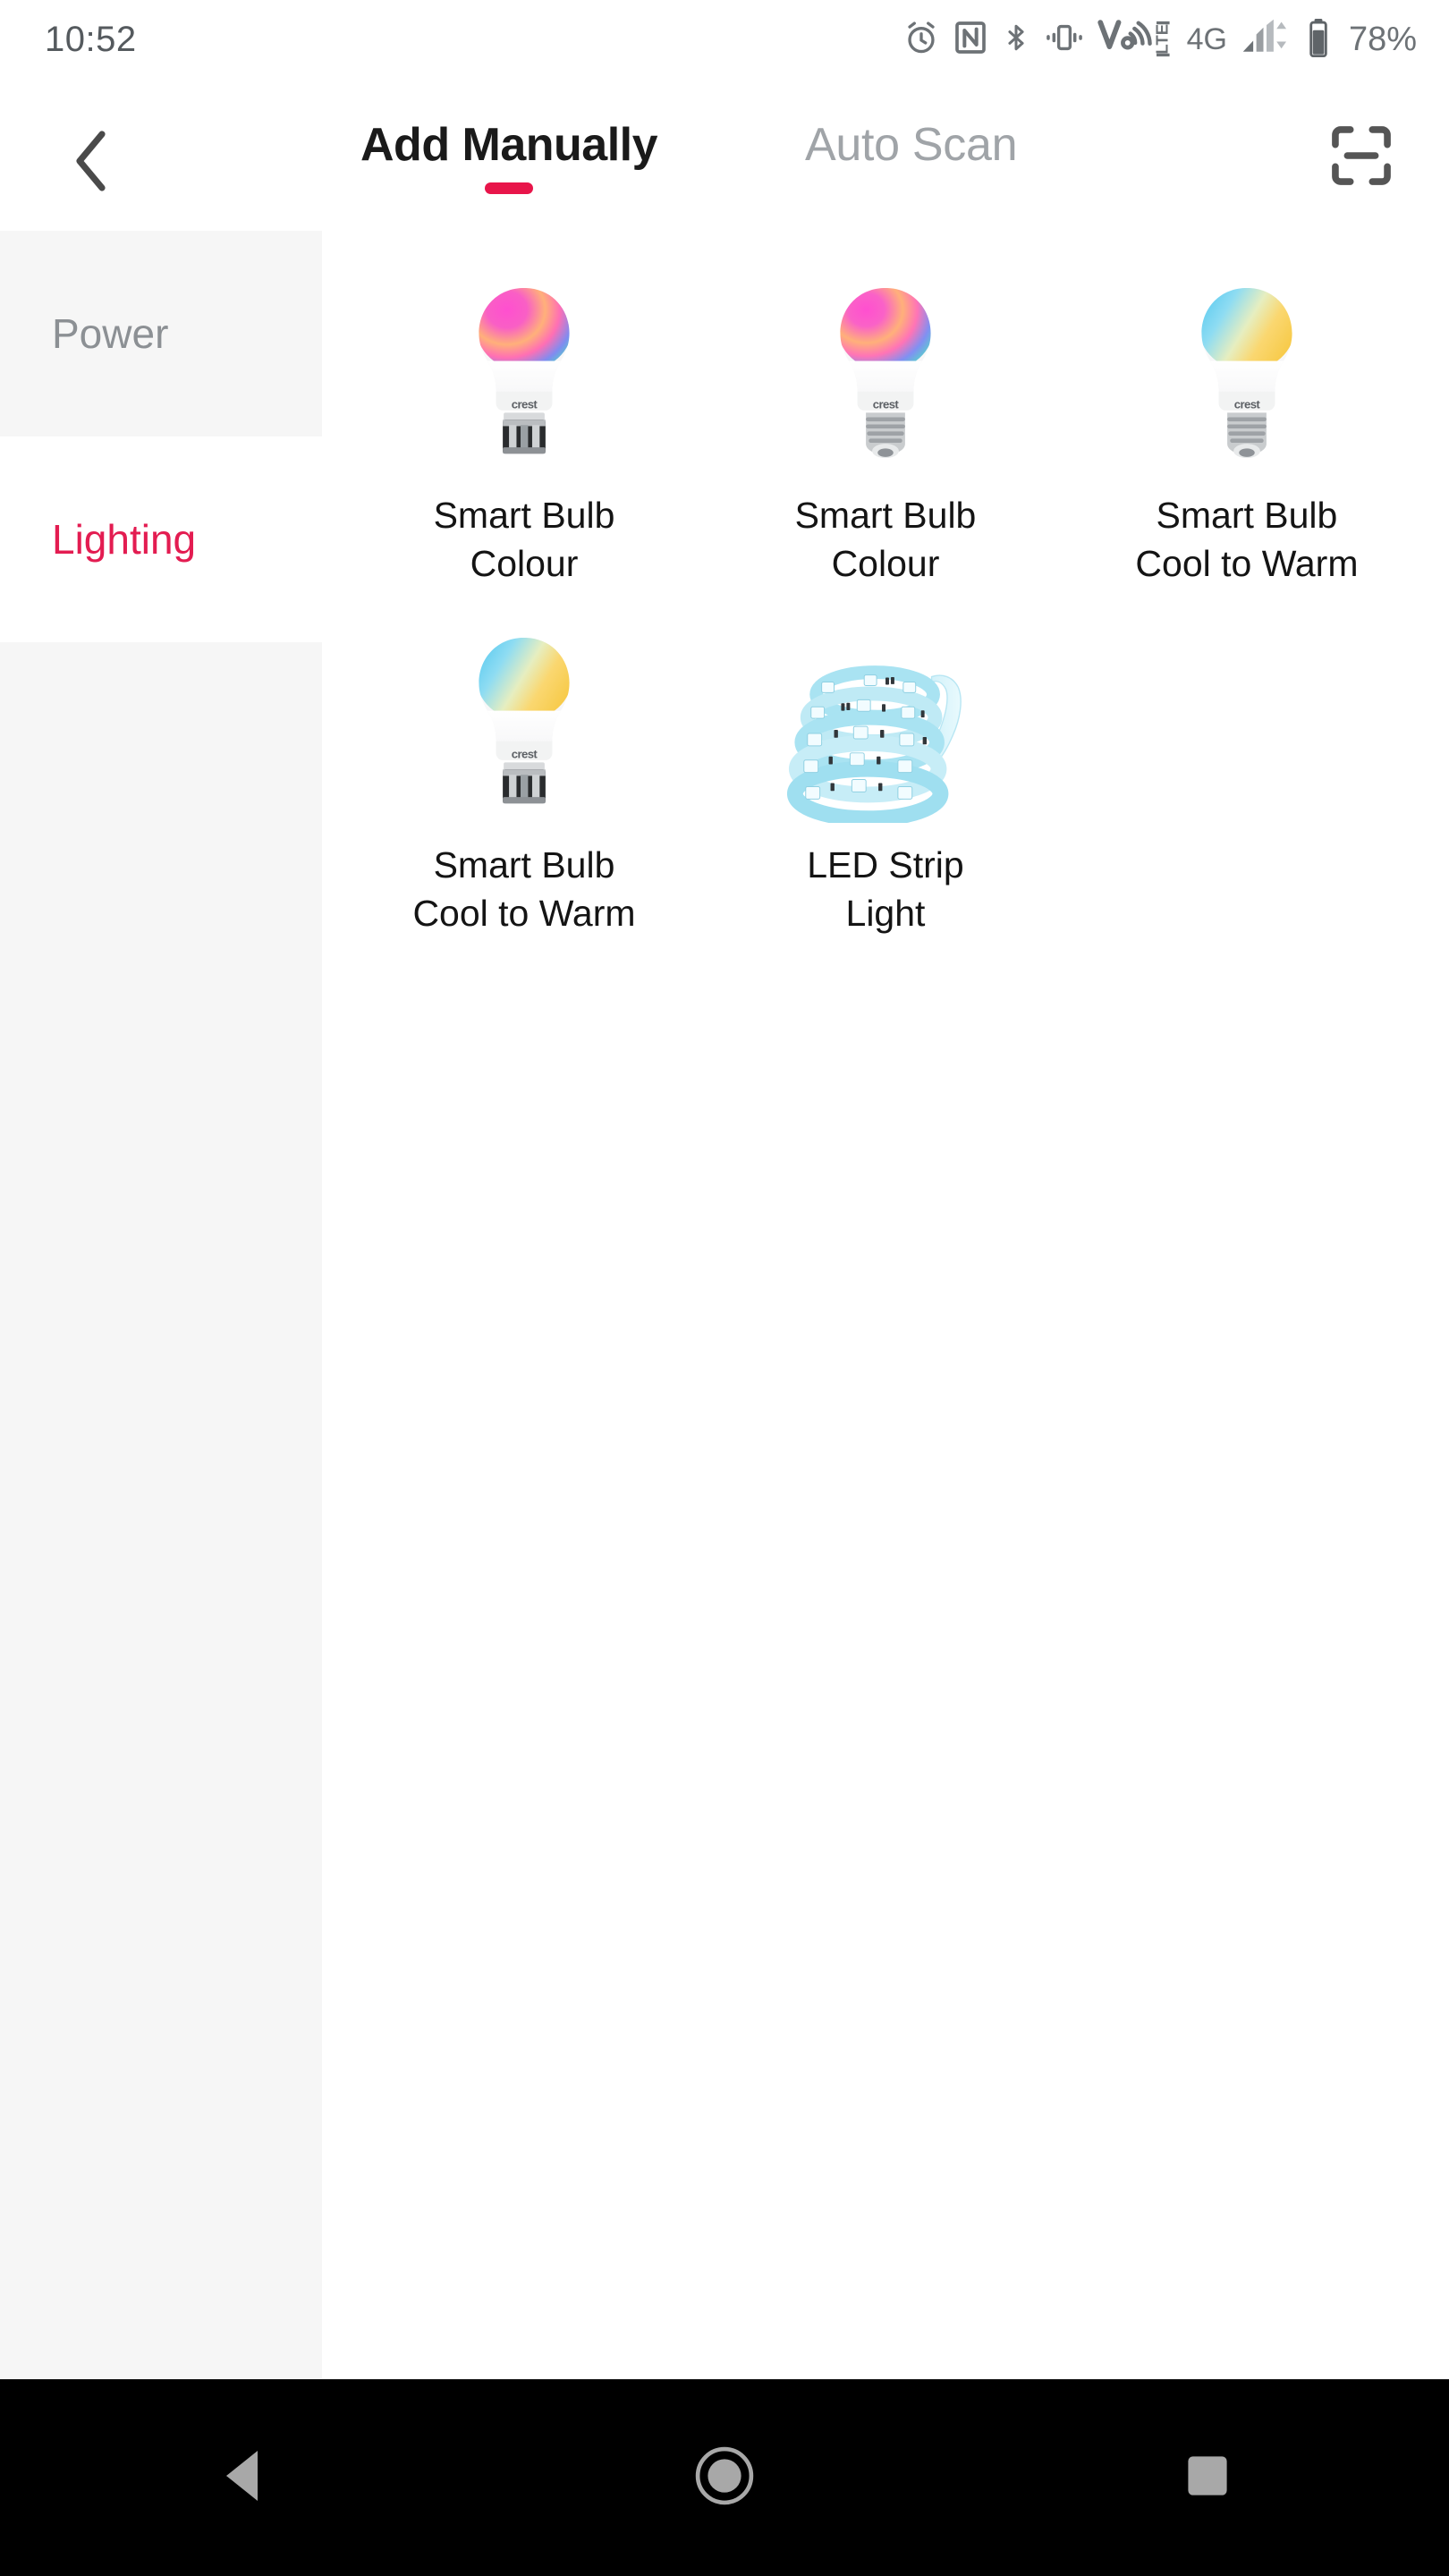 The height and width of the screenshot is (2576, 1449). What do you see at coordinates (524, 377) in the screenshot?
I see `bulb-colour-bayonet-icon: crest` at bounding box center [524, 377].